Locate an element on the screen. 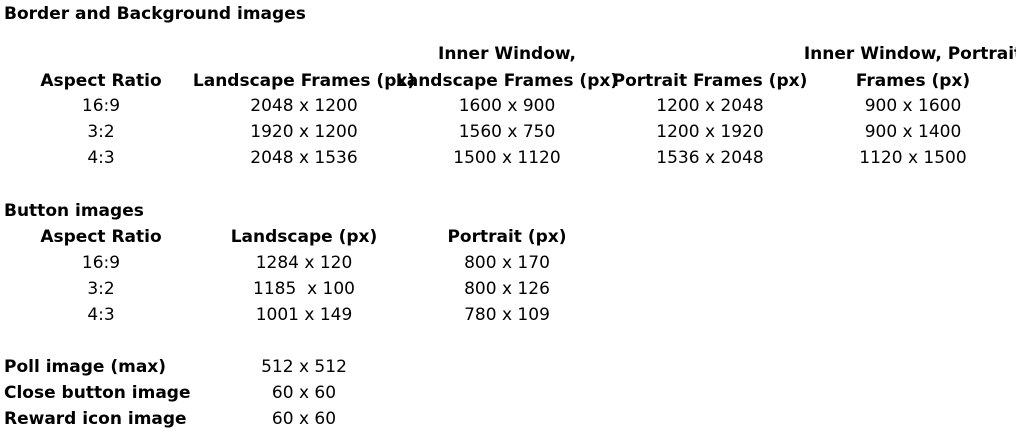 The width and height of the screenshot is (1016, 436). misc-label-close: Close button image is located at coordinates (97, 393).